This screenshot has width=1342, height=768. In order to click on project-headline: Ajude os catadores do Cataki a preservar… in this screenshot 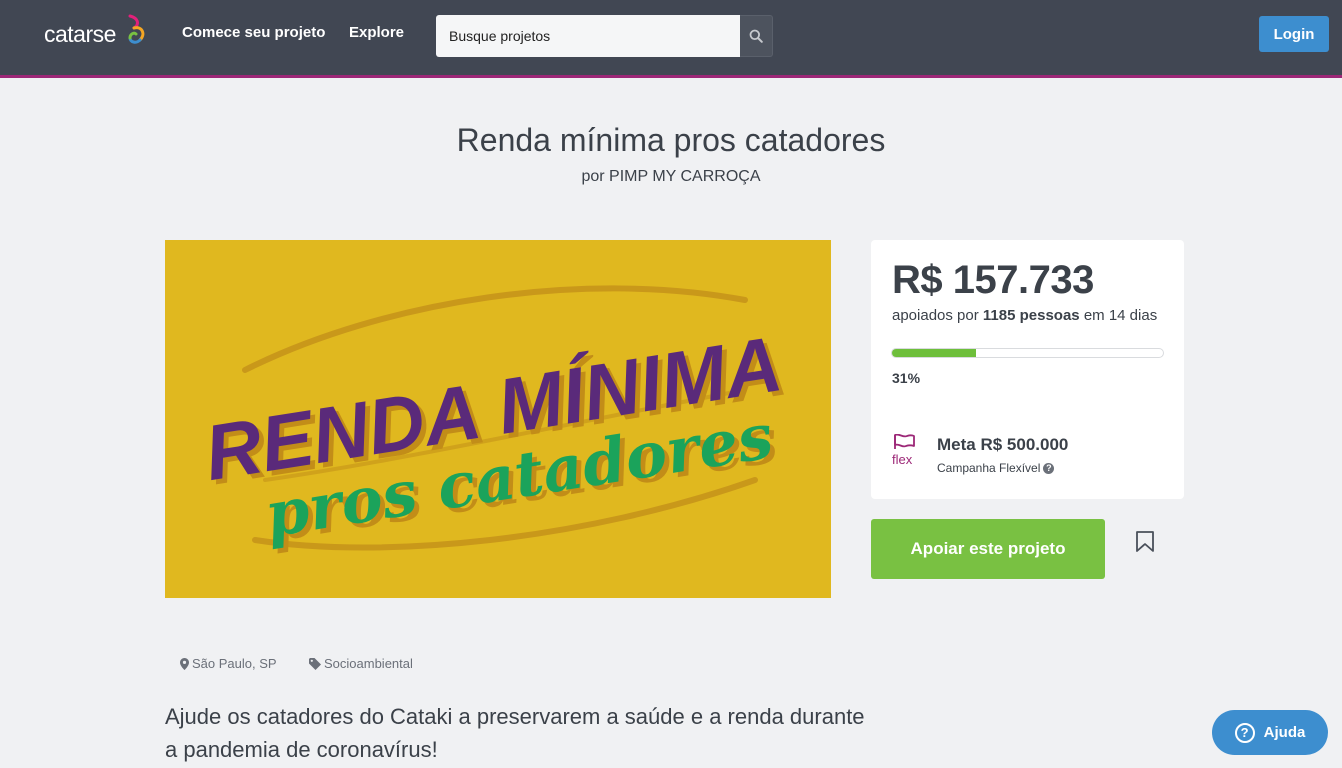, I will do `click(515, 733)`.